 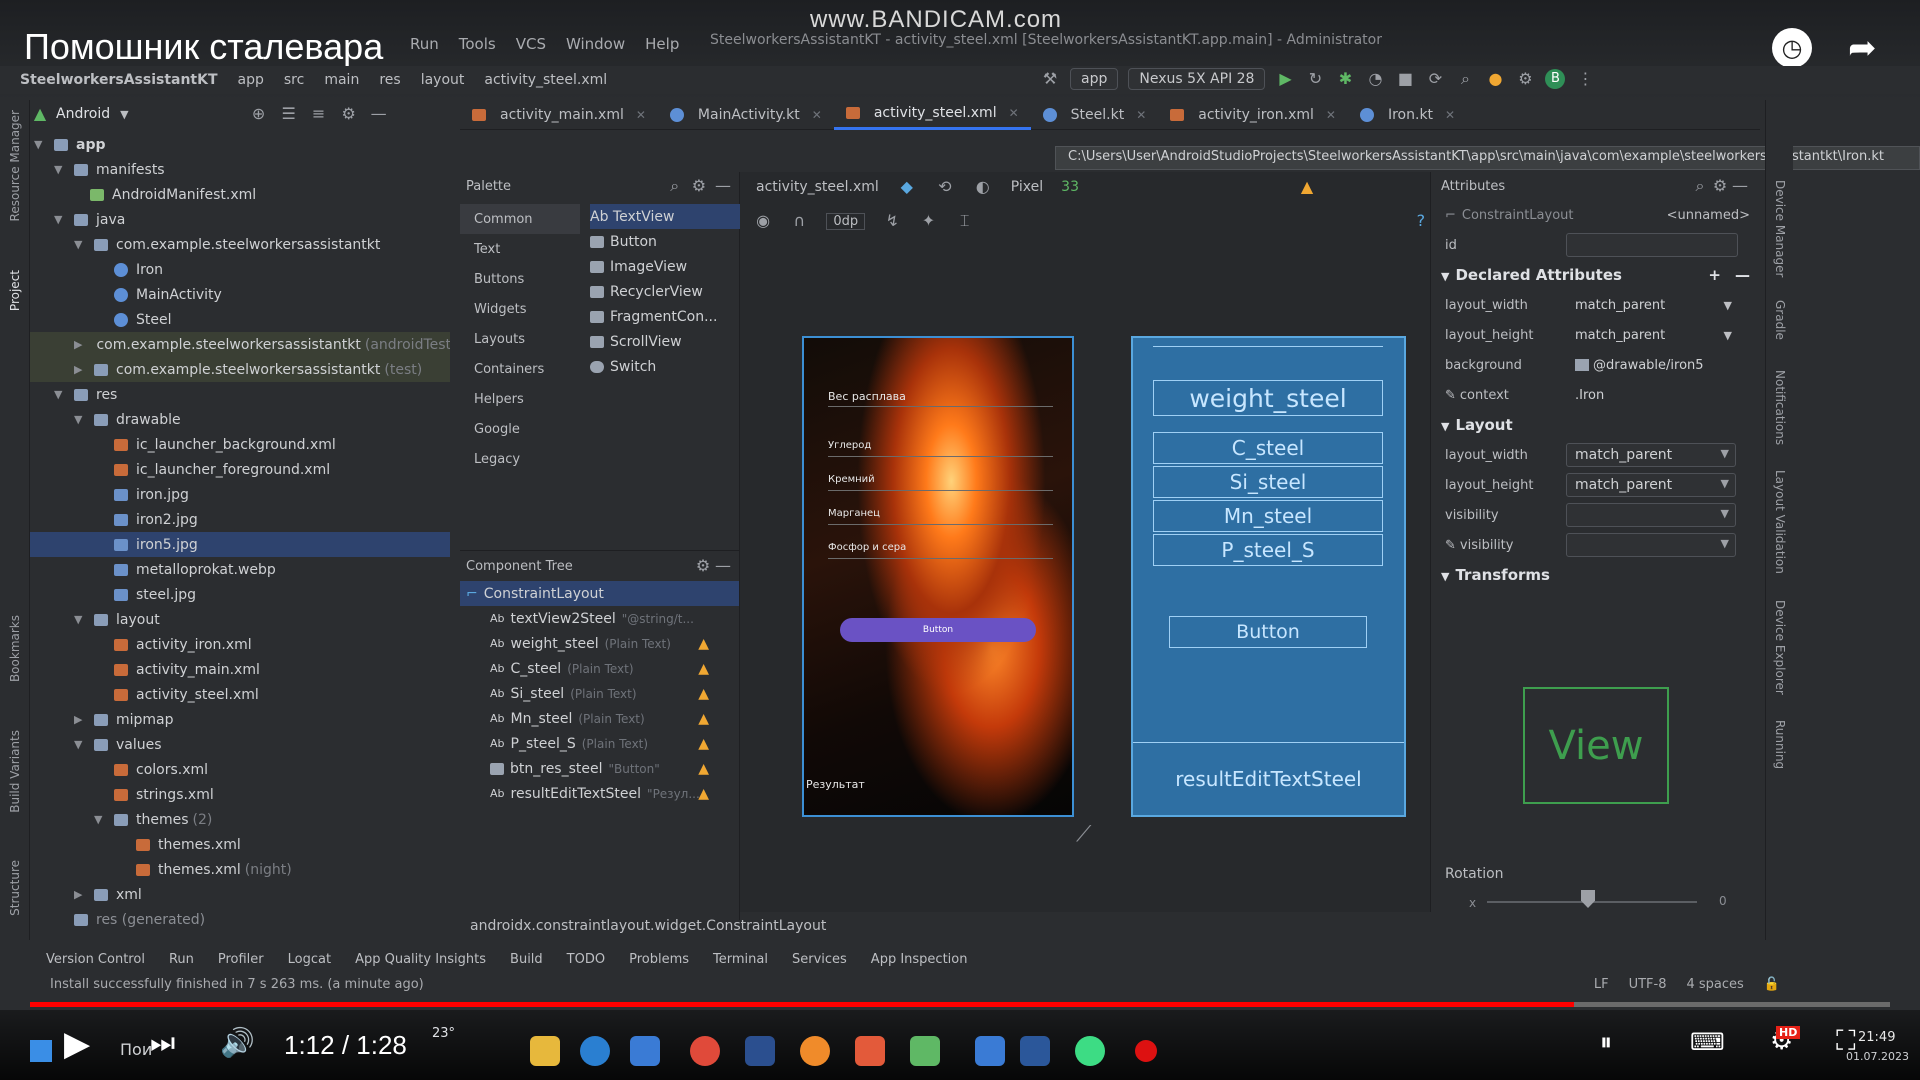 What do you see at coordinates (520, 219) in the screenshot?
I see `palette-category: Common` at bounding box center [520, 219].